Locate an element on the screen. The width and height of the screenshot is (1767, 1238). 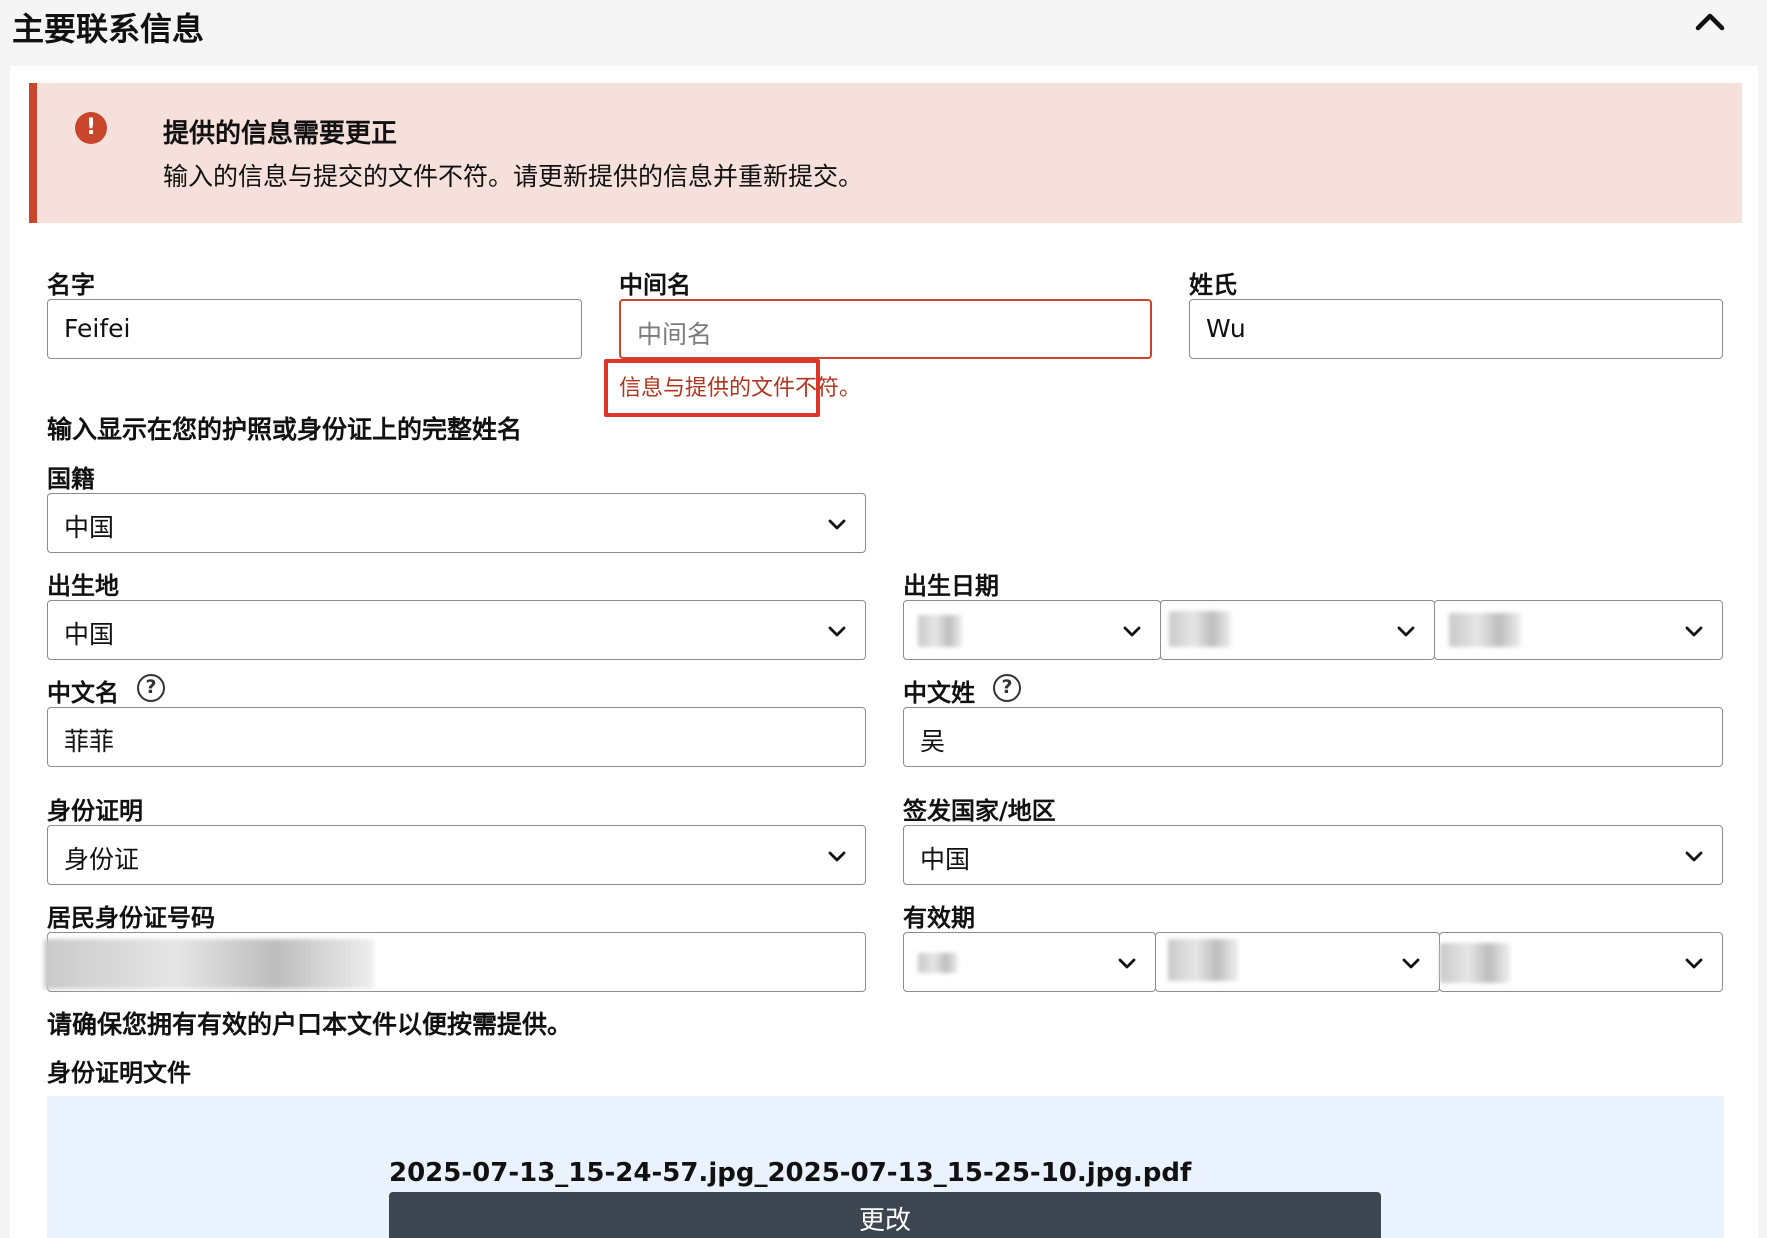
chinese-first-name-input: 菲菲 is located at coordinates (456, 737).